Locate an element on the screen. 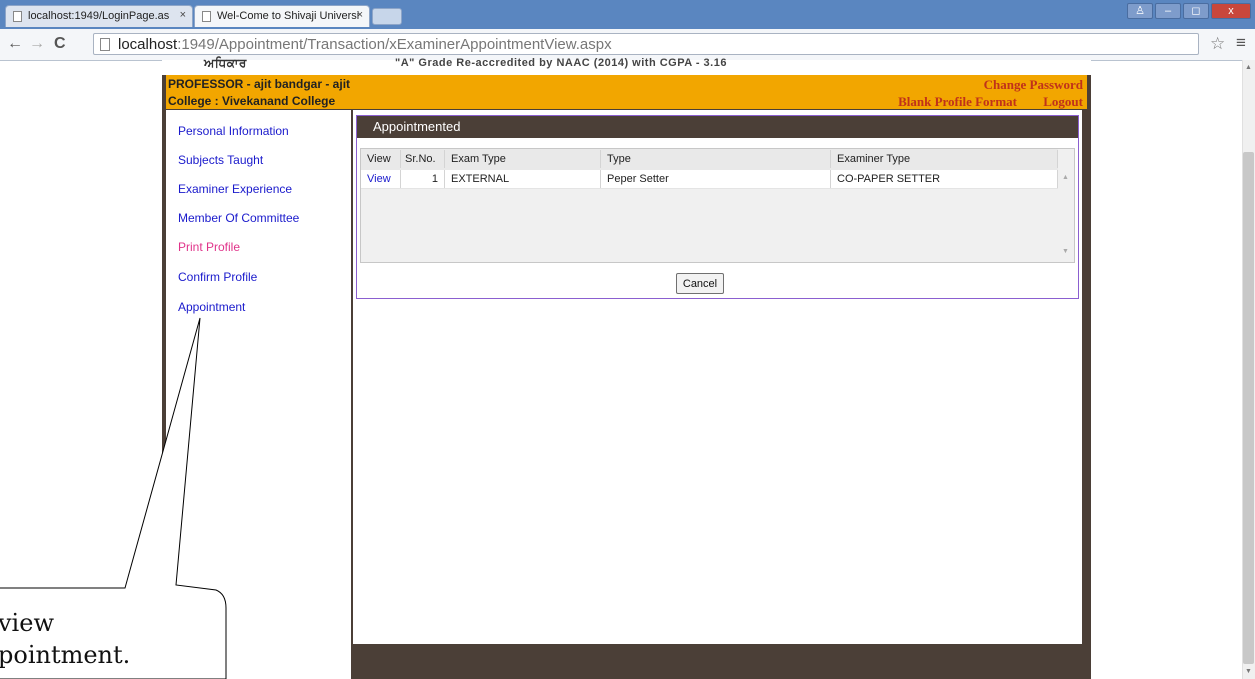 This screenshot has width=1255, height=679. professor-name: PROFESSOR - ajit bandgar - ajit is located at coordinates (259, 84).